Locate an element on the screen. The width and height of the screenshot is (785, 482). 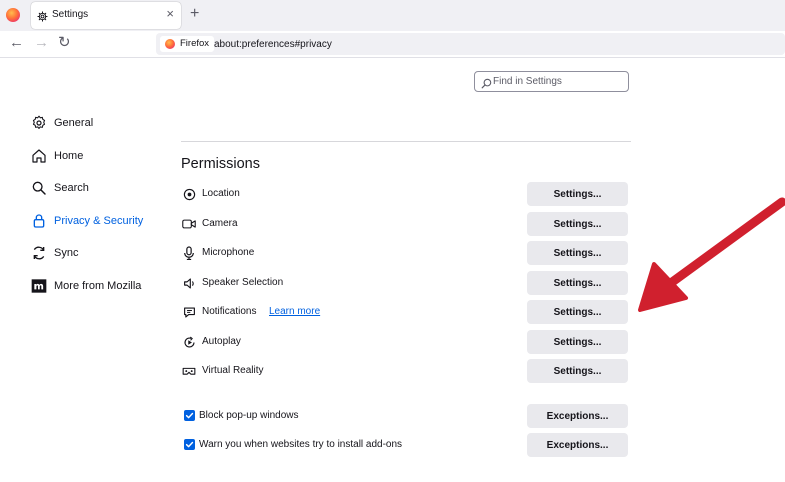
mozilla-icon is located at coordinates (39, 286).